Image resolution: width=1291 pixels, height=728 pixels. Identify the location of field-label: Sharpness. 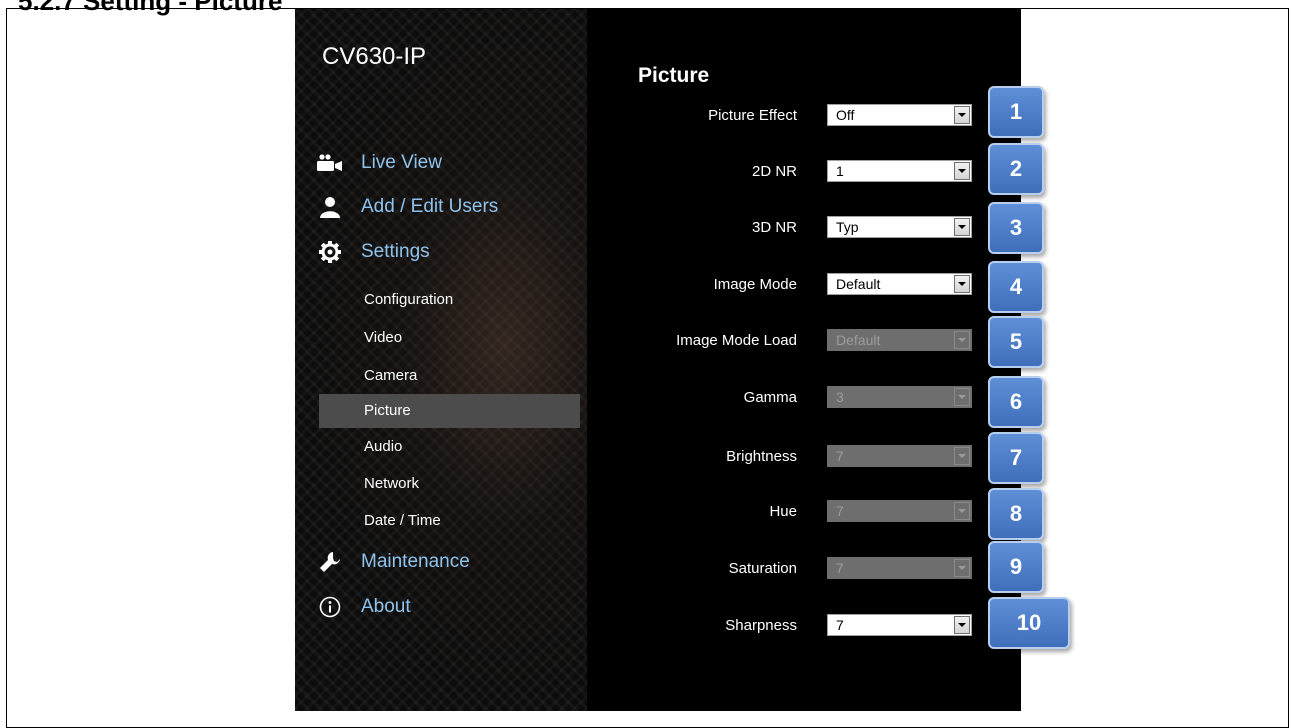
(761, 625).